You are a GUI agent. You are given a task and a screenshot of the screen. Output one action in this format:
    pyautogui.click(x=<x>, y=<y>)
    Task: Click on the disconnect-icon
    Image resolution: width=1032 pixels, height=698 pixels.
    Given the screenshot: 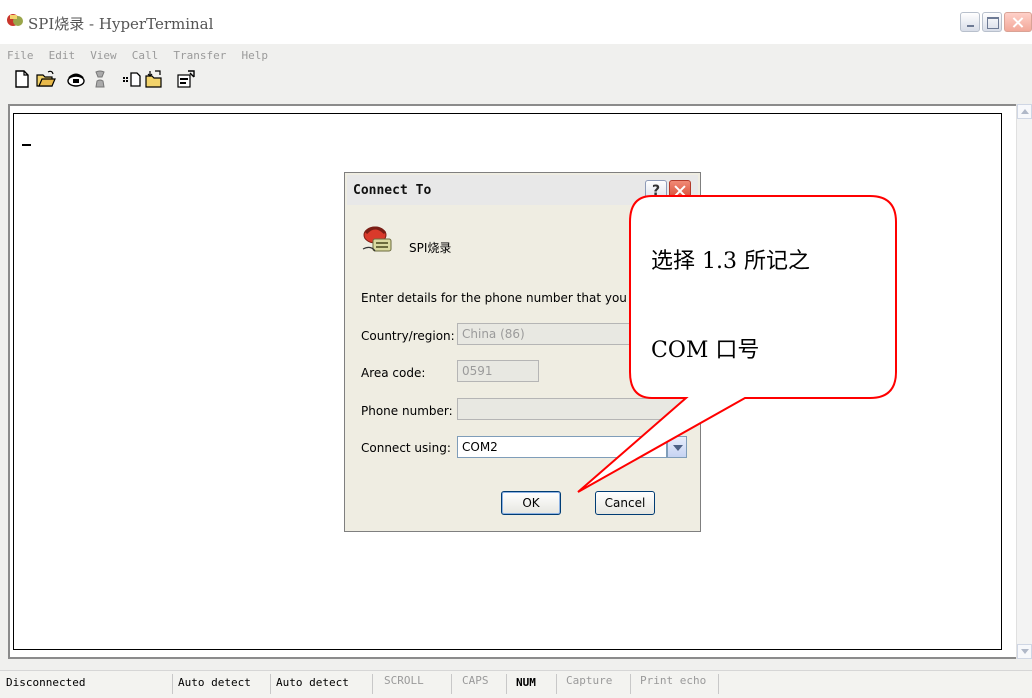 What is the action you would take?
    pyautogui.click(x=100, y=79)
    